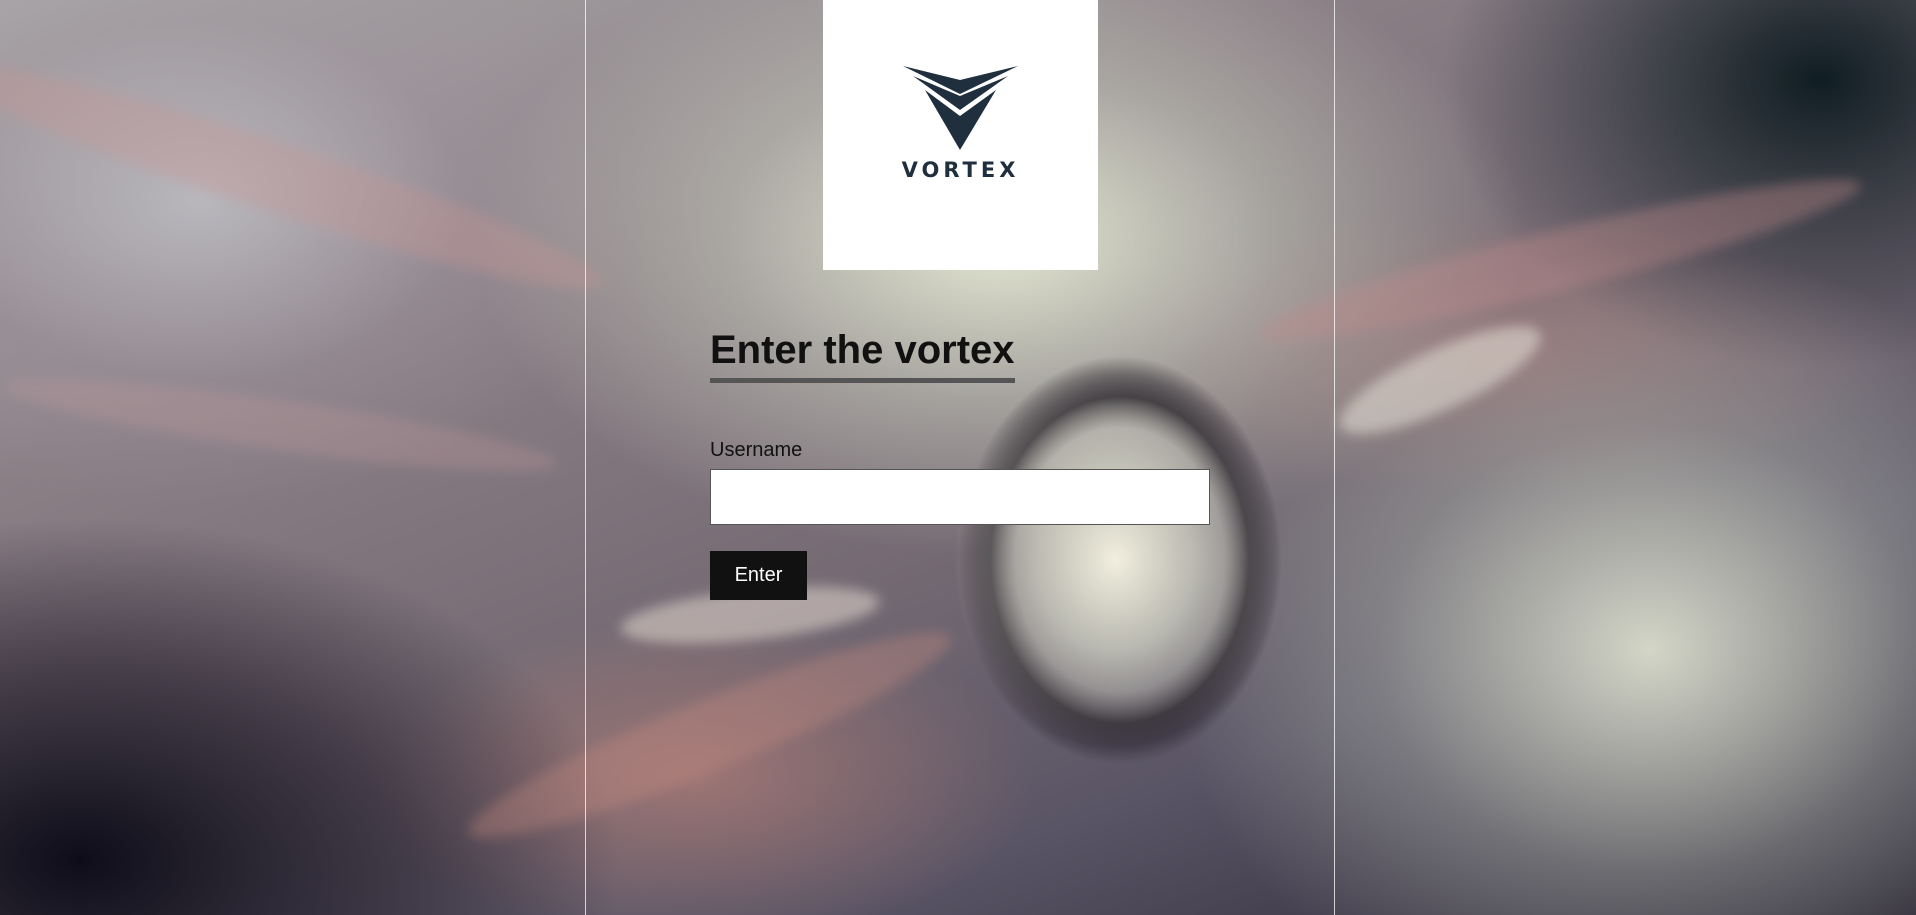 This screenshot has height=915, width=1916. What do you see at coordinates (1334, 457) in the screenshot?
I see `column-divider-right` at bounding box center [1334, 457].